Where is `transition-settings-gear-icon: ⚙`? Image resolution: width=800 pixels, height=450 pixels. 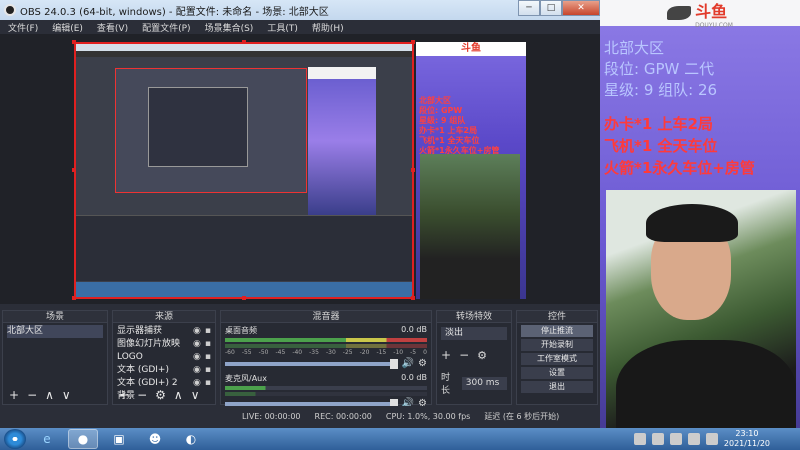 transition-settings-gear-icon: ⚙ is located at coordinates (482, 355).